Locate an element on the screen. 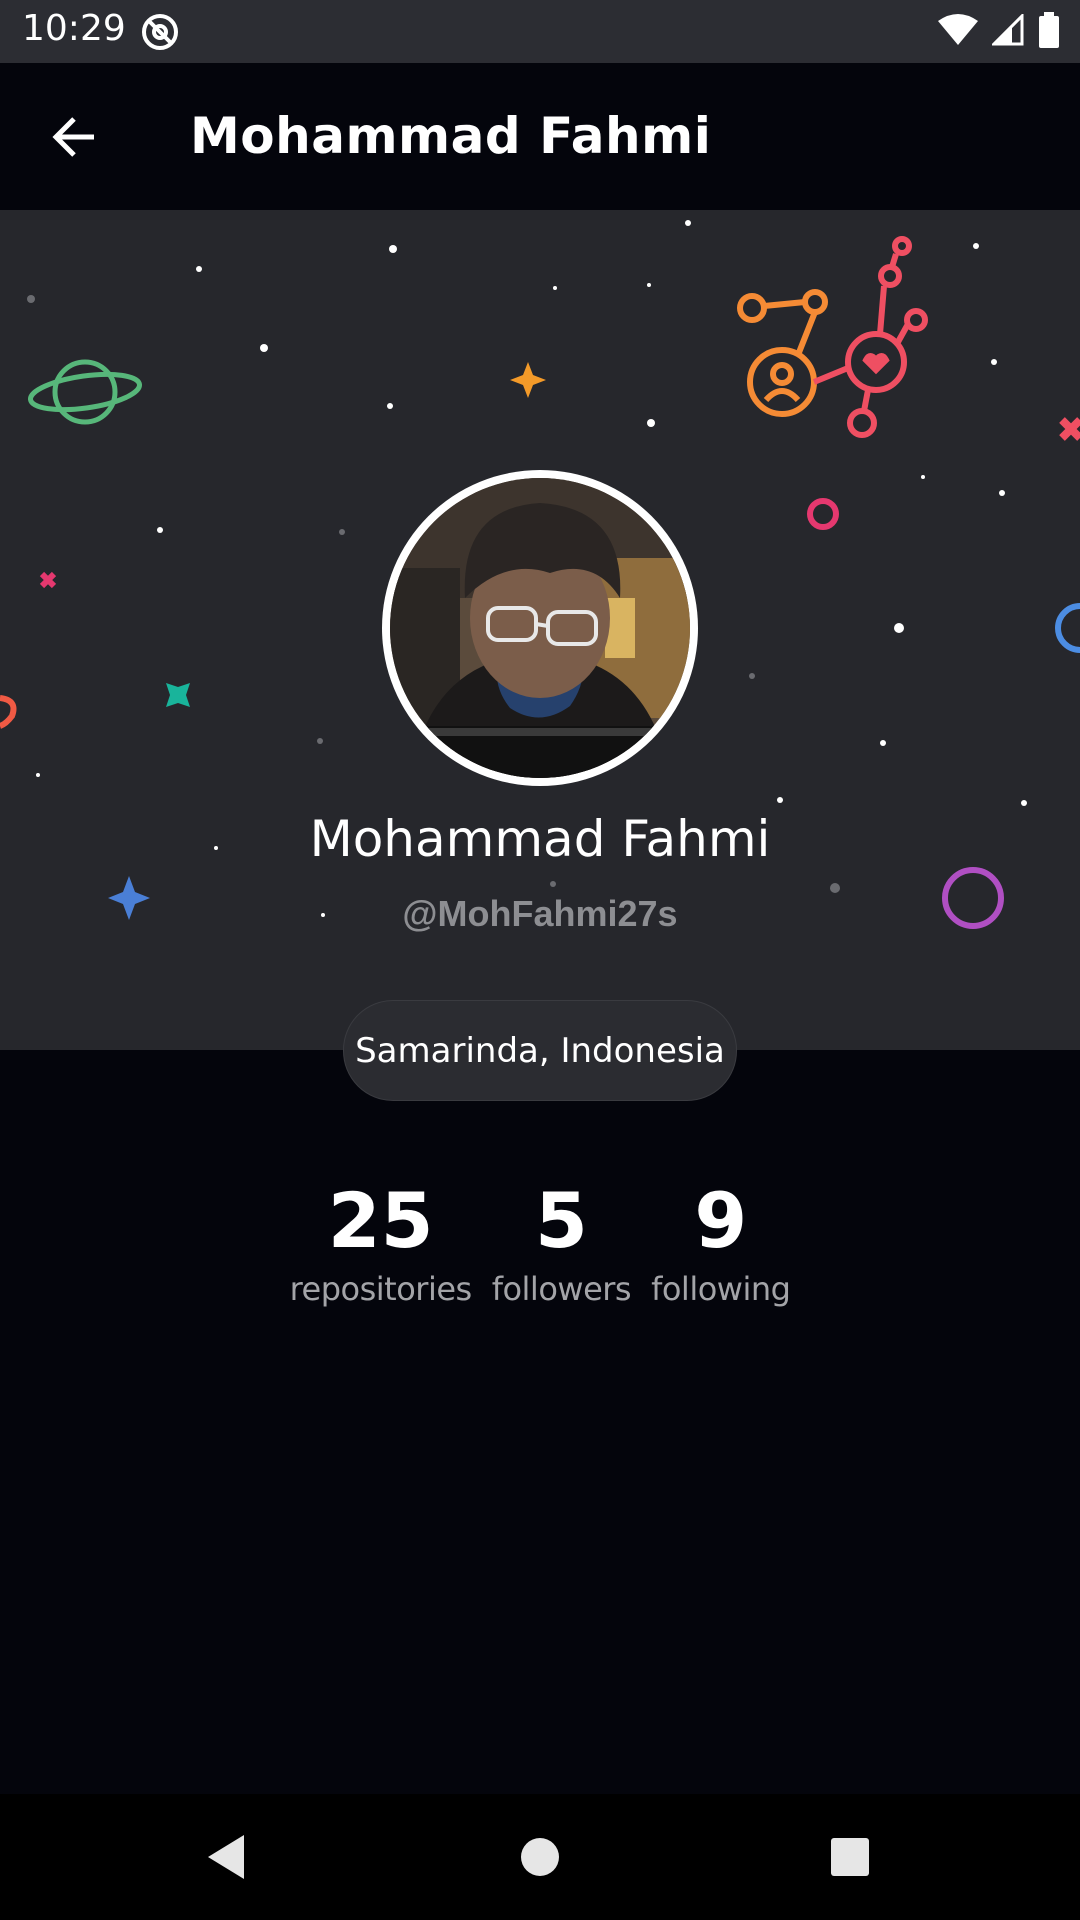 This screenshot has height=1920, width=1080. arrow-left-icon is located at coordinates (73, 137).